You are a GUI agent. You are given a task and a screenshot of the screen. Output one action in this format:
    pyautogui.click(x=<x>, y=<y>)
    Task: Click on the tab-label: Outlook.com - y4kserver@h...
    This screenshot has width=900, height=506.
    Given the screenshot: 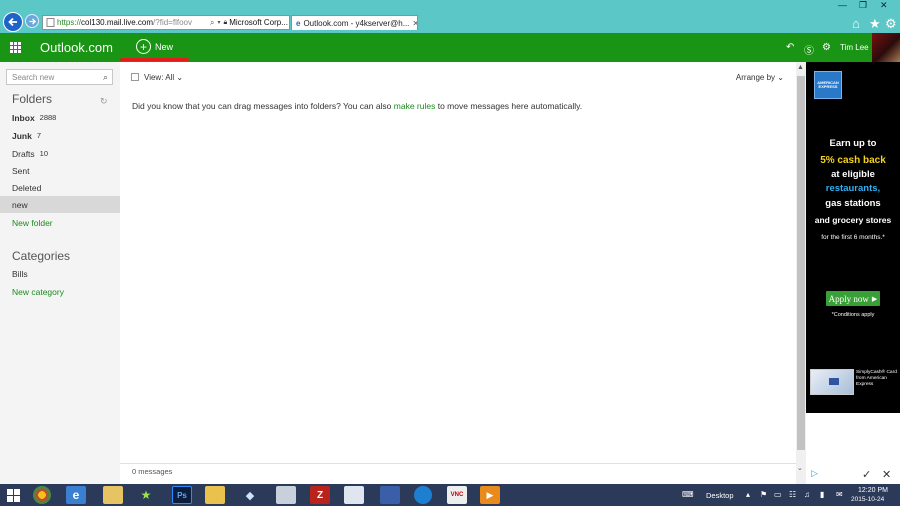 What is the action you would take?
    pyautogui.click(x=356, y=23)
    